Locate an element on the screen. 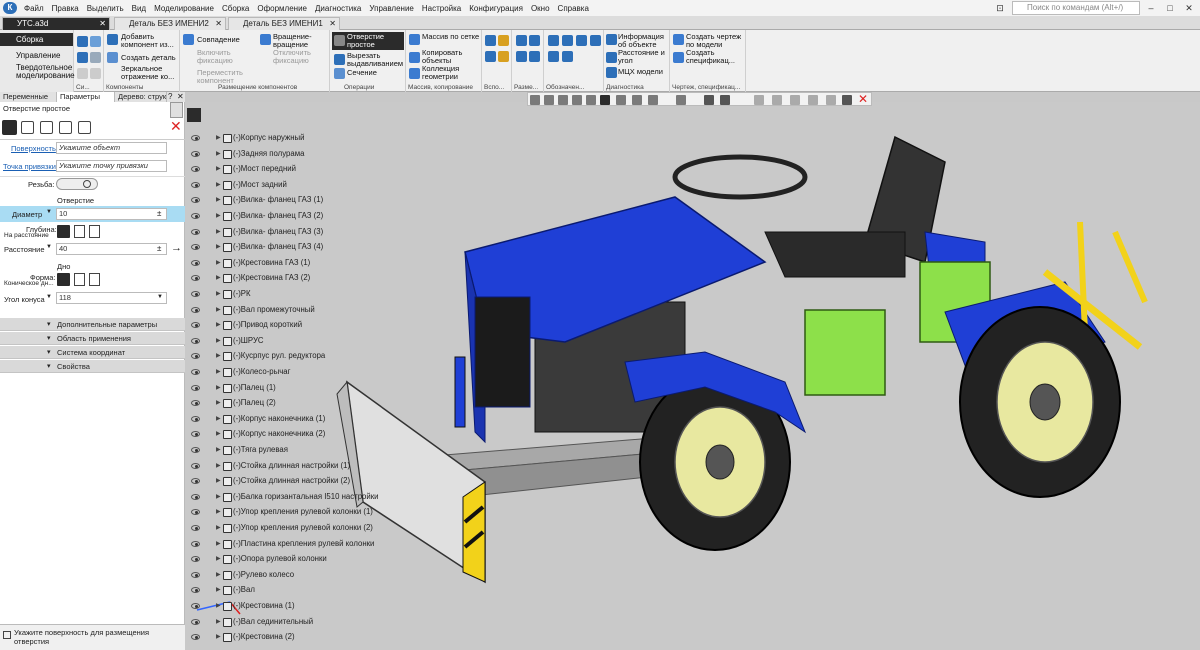 This screenshot has height=650, width=1200. pan-icon is located at coordinates (549, 100).